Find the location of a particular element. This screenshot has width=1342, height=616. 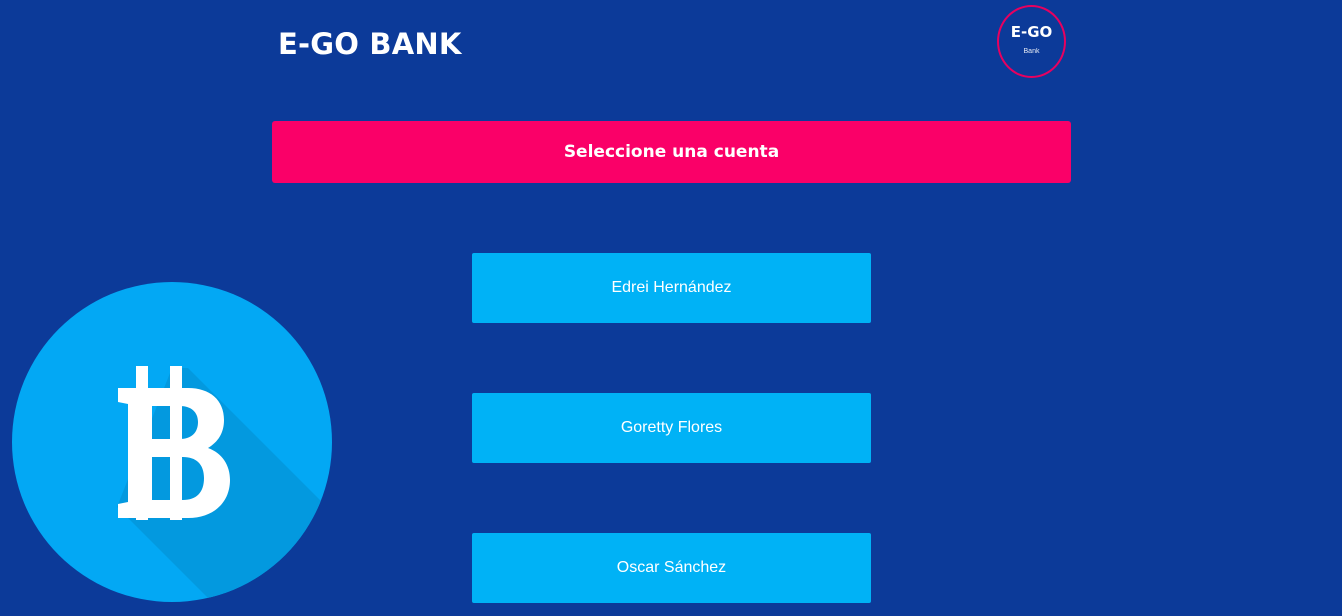

account-button-label: Oscar Sánchez is located at coordinates (671, 567).